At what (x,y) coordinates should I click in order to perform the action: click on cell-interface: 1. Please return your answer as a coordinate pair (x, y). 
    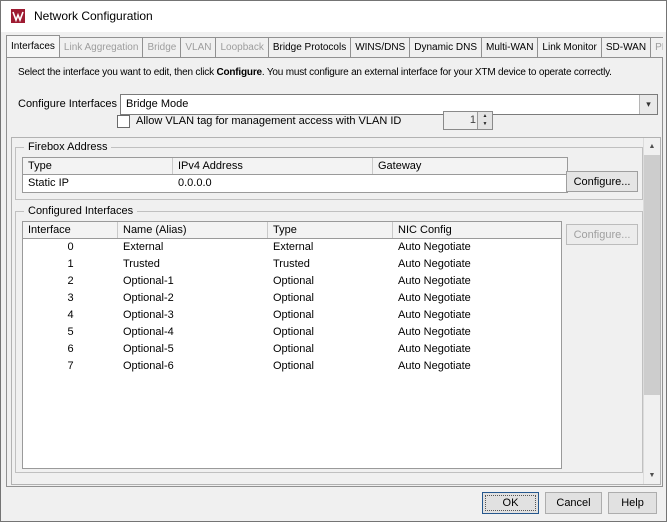
    Looking at the image, I should click on (70, 264).